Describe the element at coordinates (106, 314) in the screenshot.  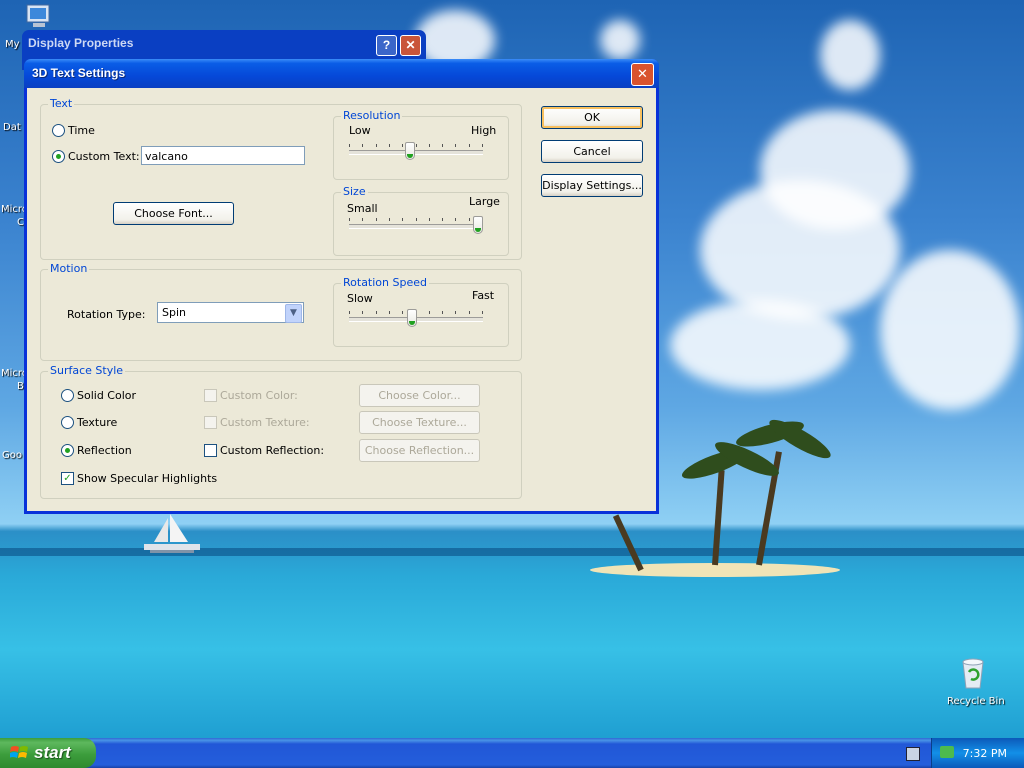
I see `rotation-type-label: Rotation Type:` at that location.